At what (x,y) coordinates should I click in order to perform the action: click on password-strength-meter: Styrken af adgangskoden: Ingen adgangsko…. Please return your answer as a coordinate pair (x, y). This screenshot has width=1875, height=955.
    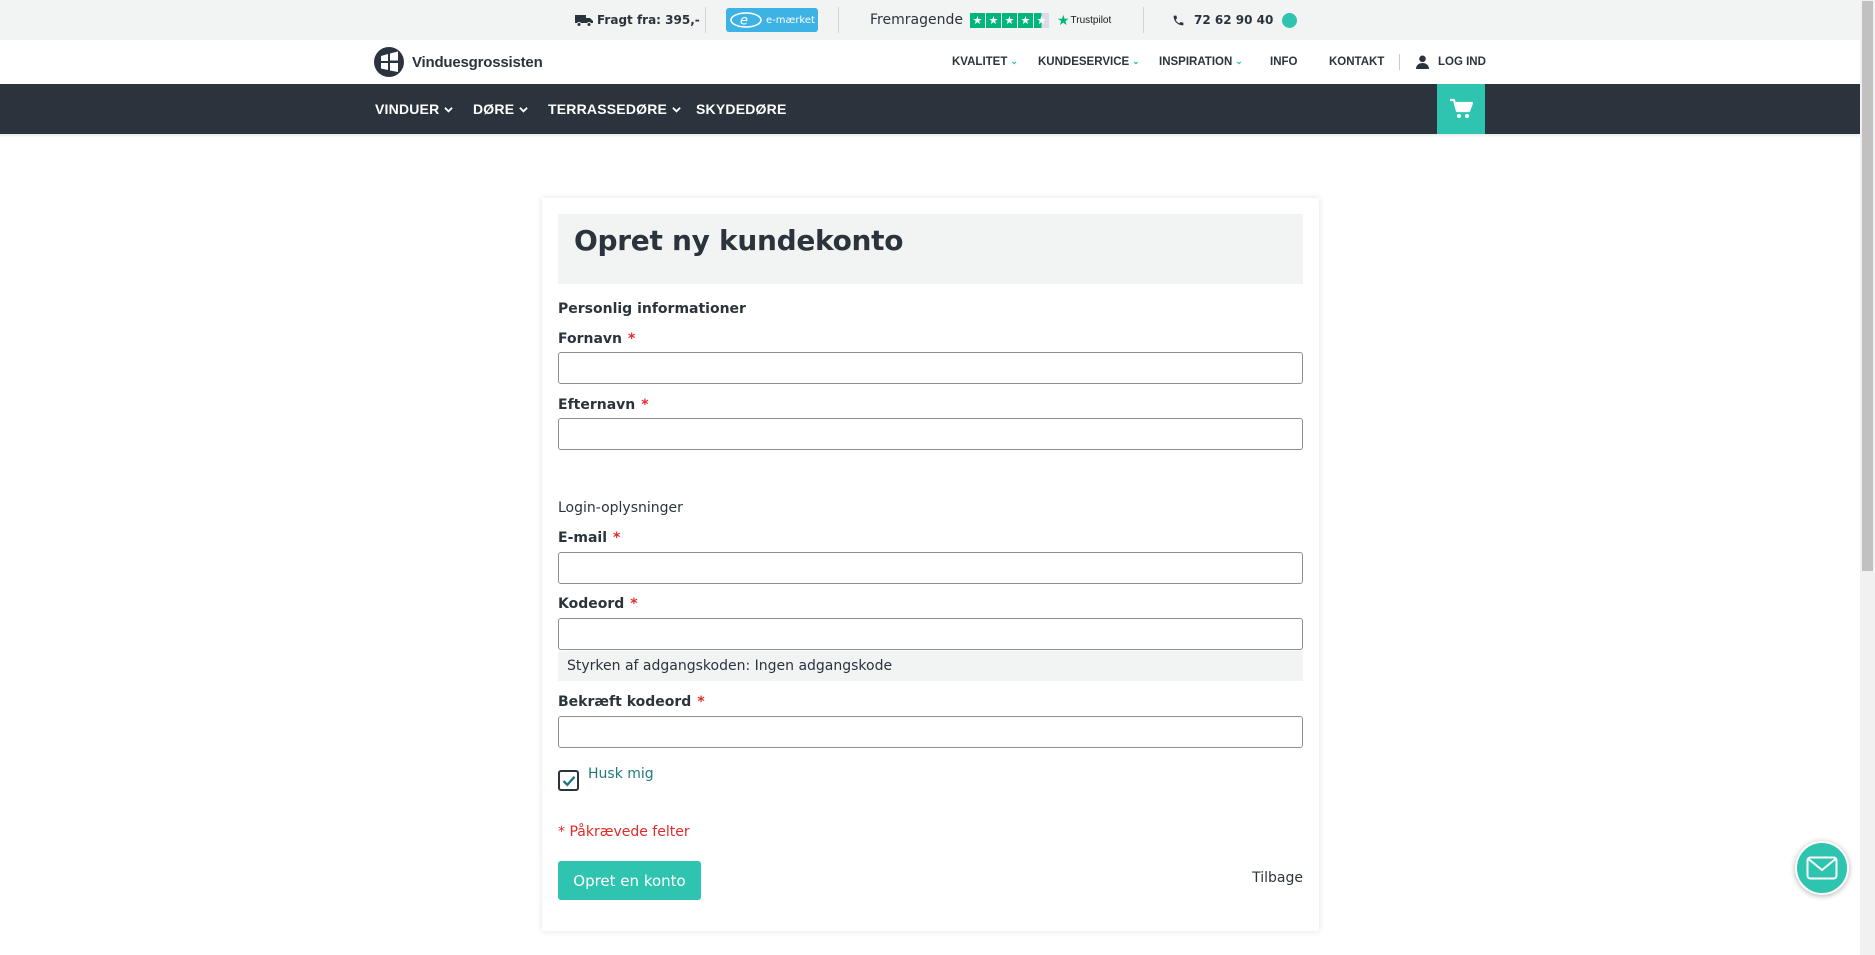
    Looking at the image, I should click on (930, 666).